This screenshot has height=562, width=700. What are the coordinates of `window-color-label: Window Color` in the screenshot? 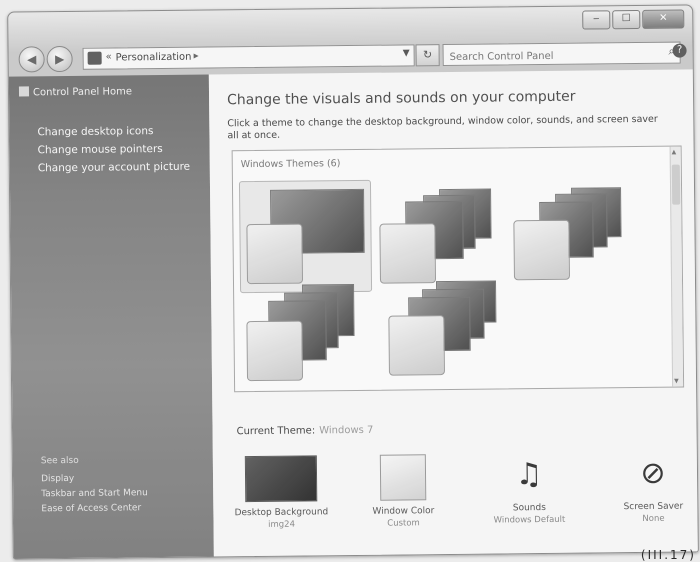 It's located at (403, 511).